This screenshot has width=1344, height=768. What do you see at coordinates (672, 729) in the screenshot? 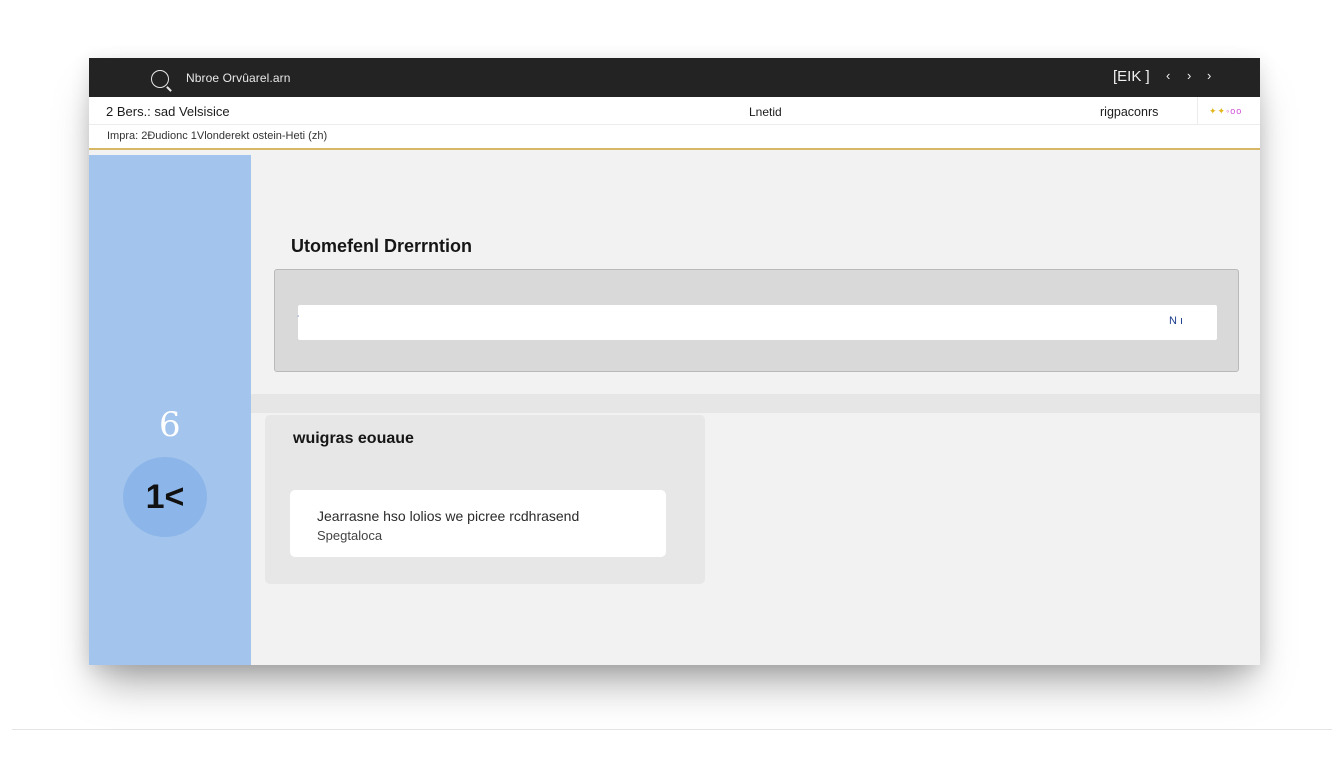
I see `floor-line` at bounding box center [672, 729].